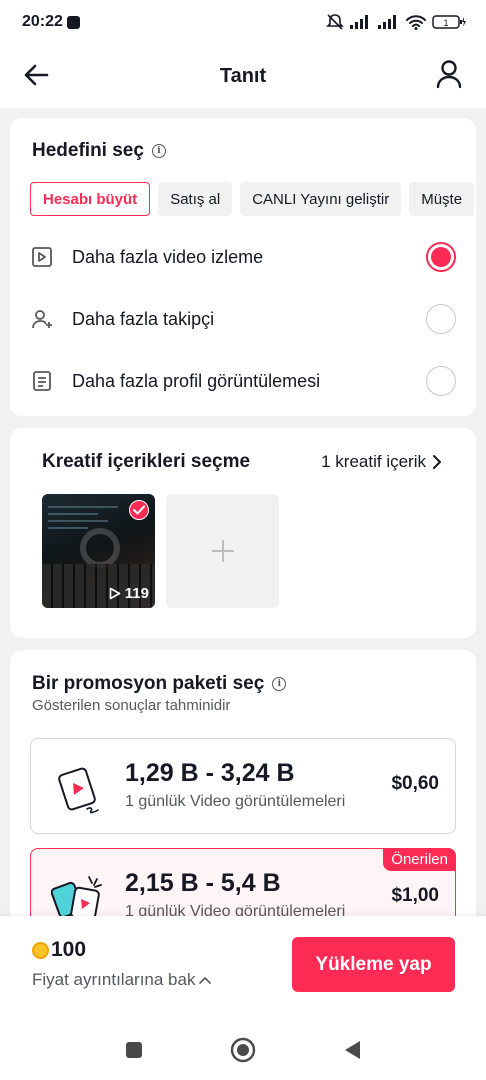  Describe the element at coordinates (437, 462) in the screenshot. I see `chevron-right-icon` at that location.